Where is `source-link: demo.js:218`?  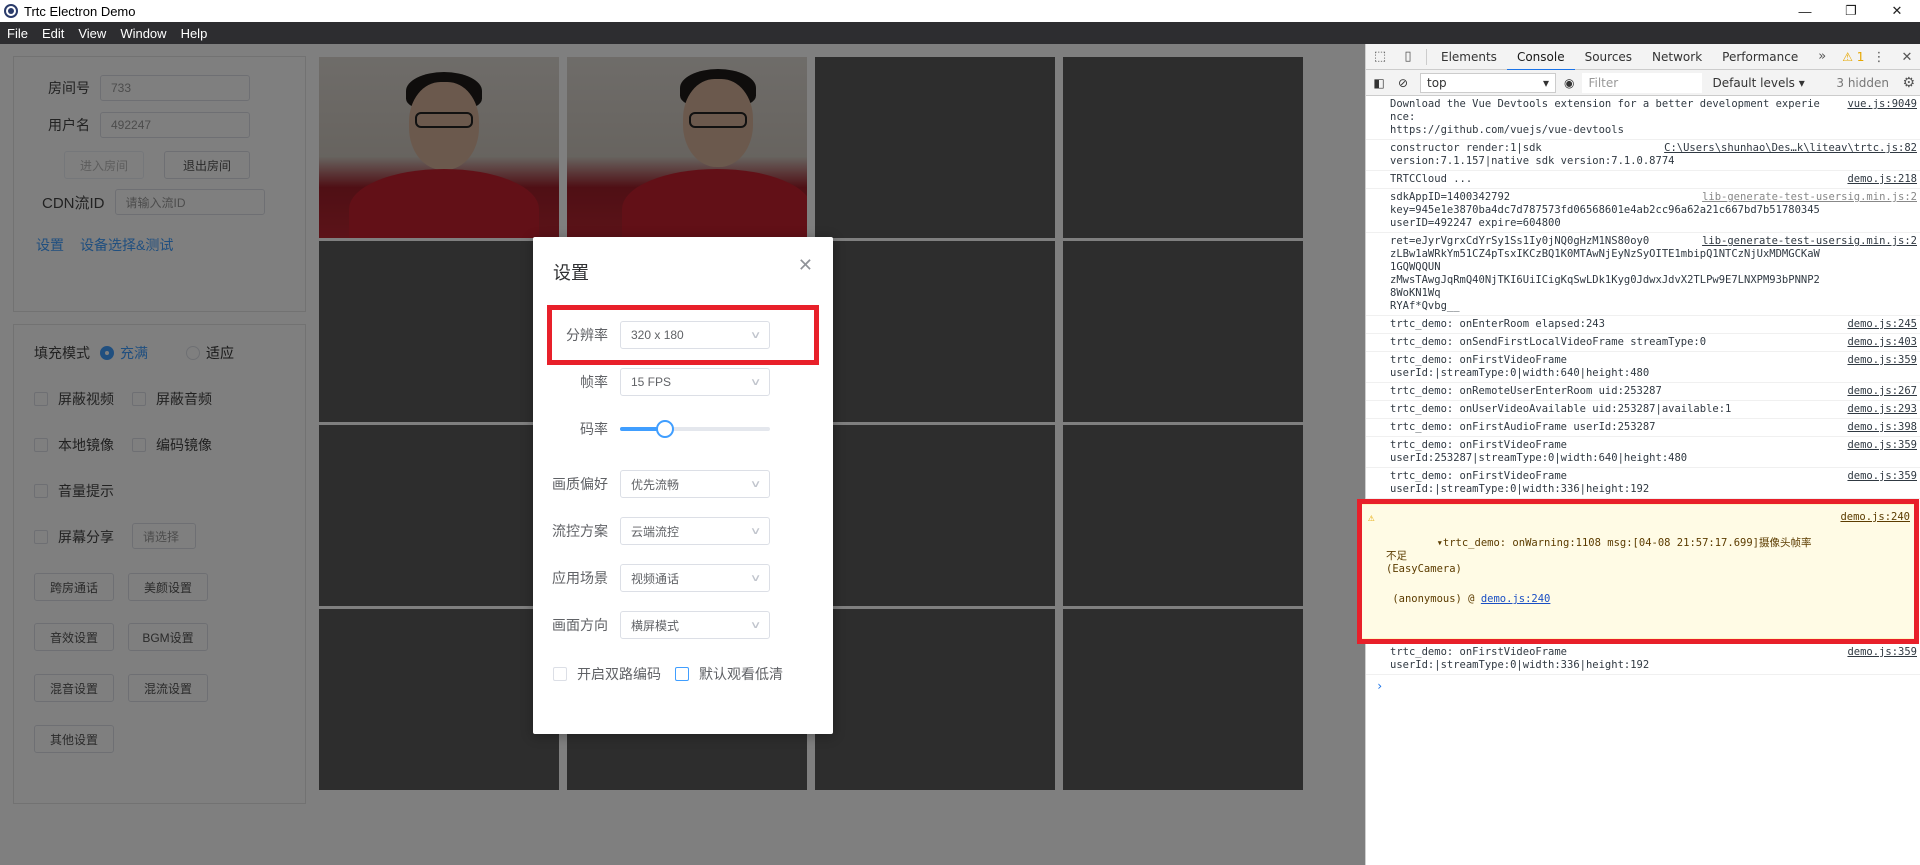
source-link: demo.js:218 is located at coordinates (1882, 179).